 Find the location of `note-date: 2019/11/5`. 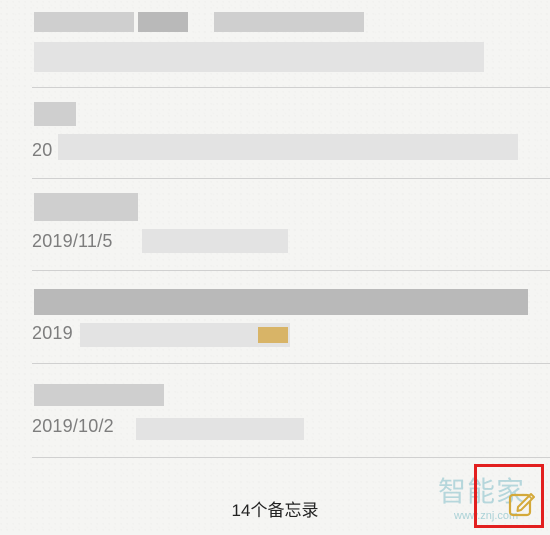

note-date: 2019/11/5 is located at coordinates (72, 241).